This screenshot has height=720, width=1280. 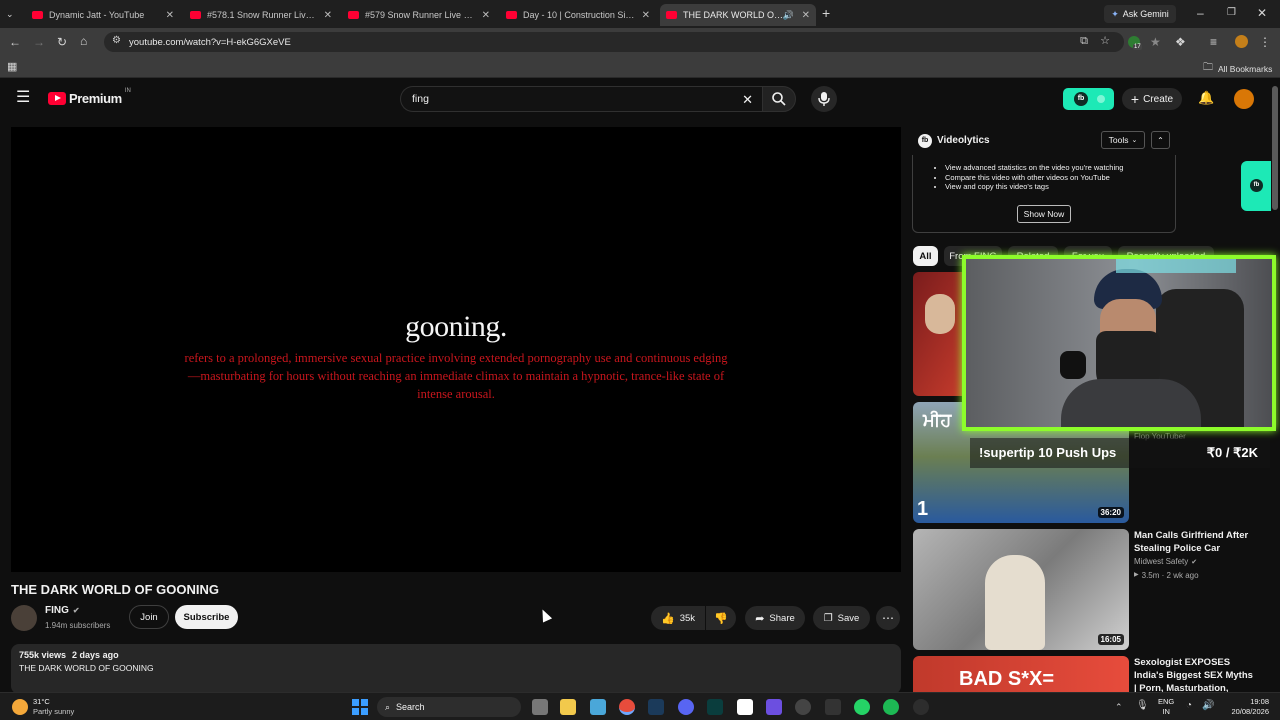 I want to click on clock: 19:08 20/08/2026, so click(x=1246, y=707).